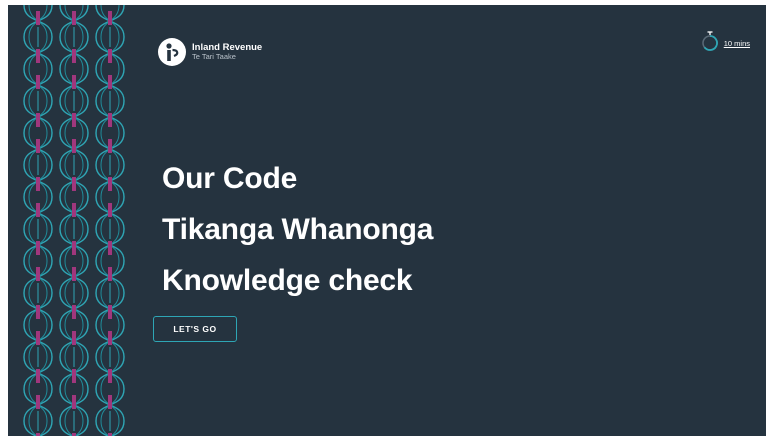 This screenshot has height=440, width=773. I want to click on brand-subname: Te Tari Taake, so click(214, 57).